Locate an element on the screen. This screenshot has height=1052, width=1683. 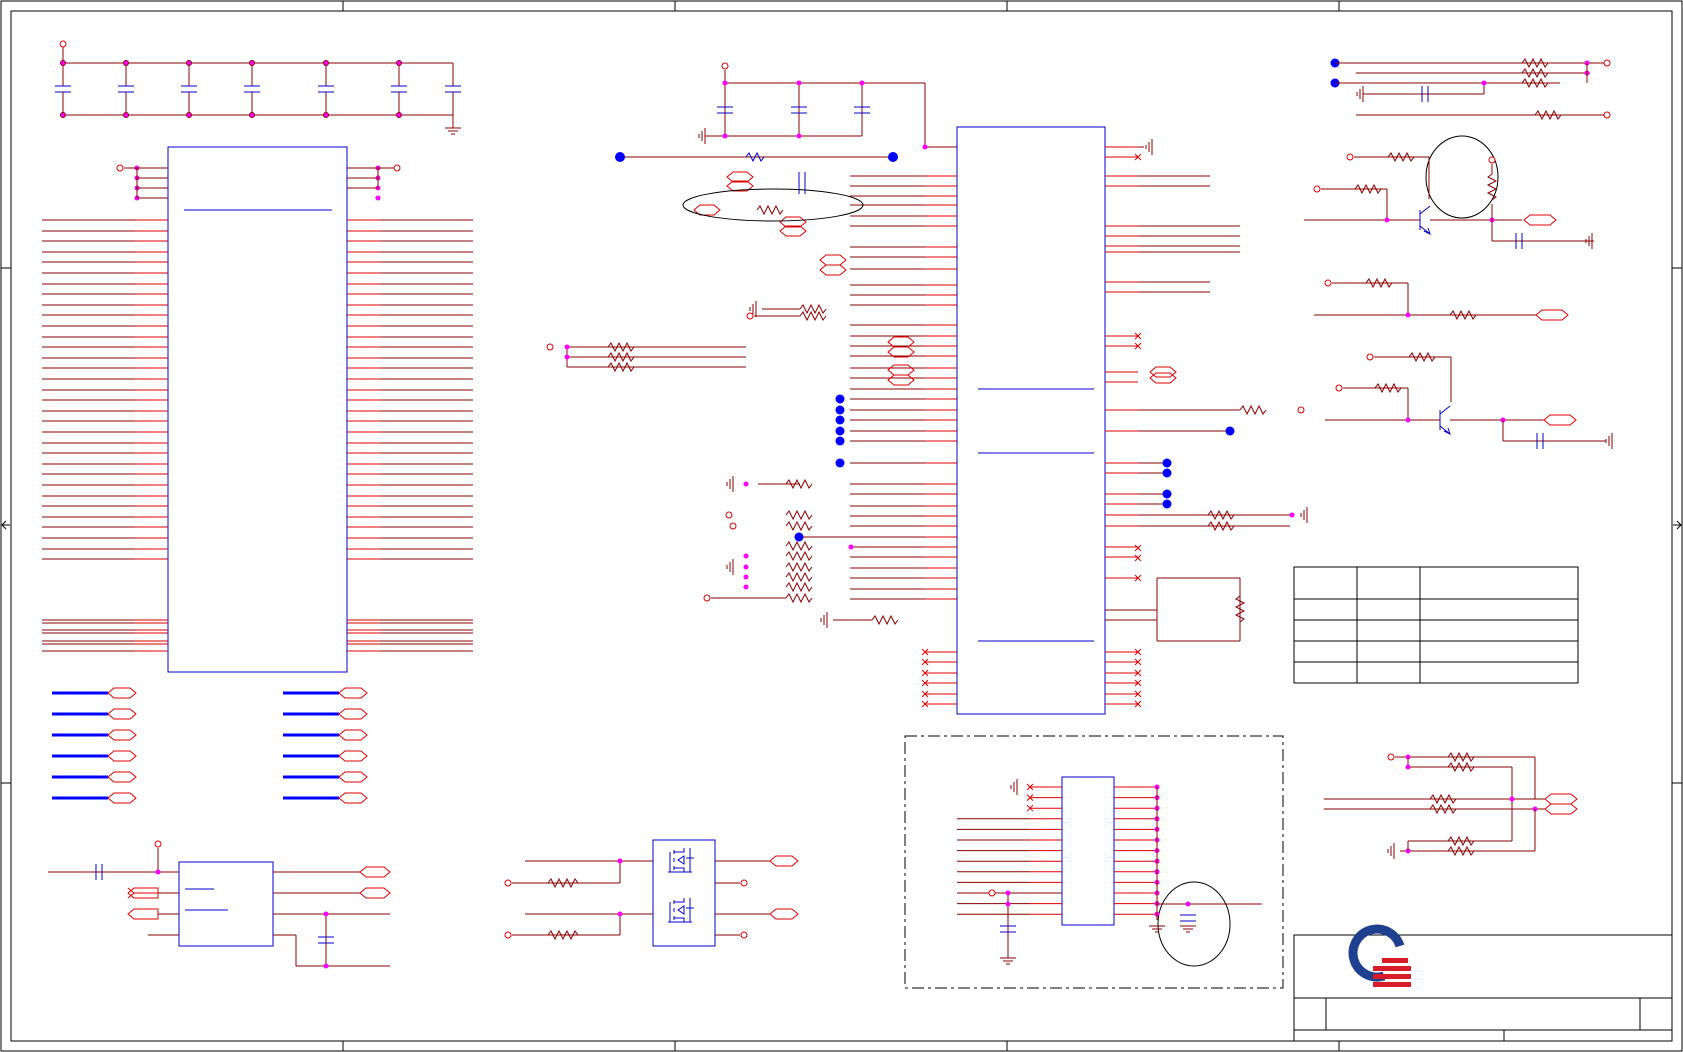
main-ic-body is located at coordinates (1031, 420).